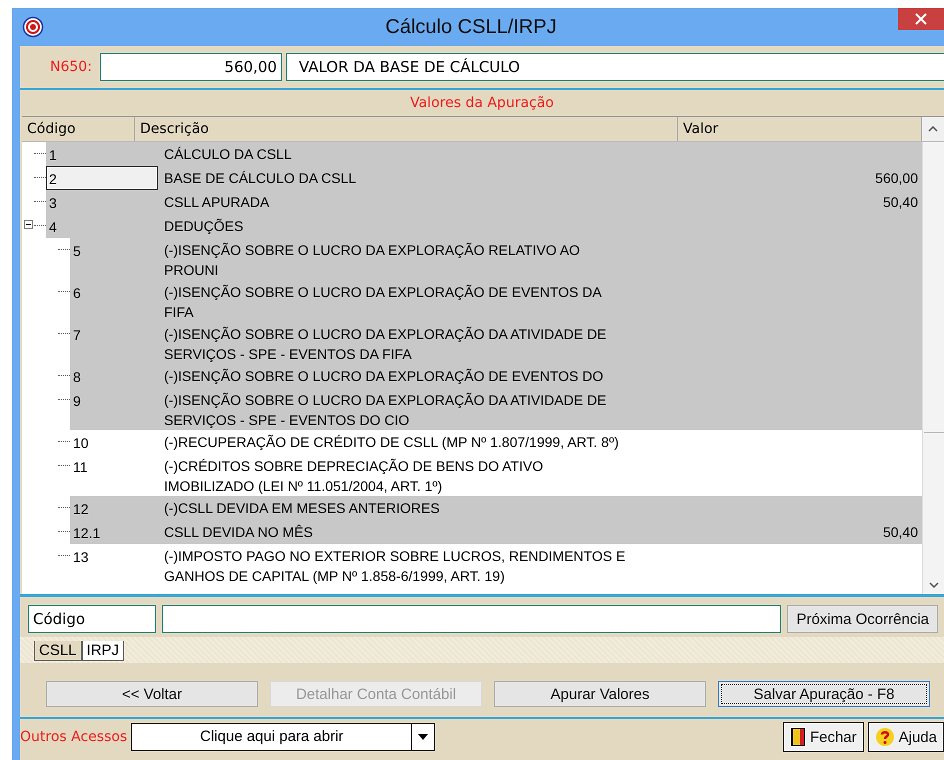 This screenshot has width=944, height=760. I want to click on description-cell-text: CSLL APURADA, so click(216, 202).